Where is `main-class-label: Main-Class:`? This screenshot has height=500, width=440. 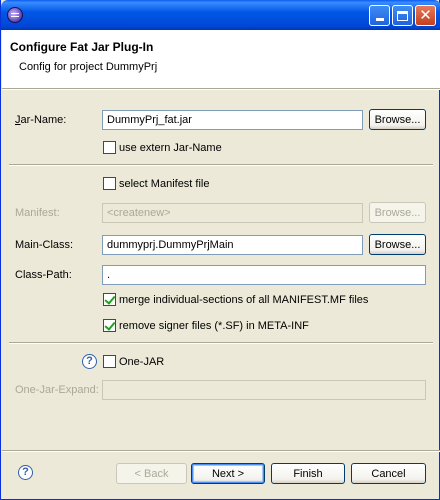
main-class-label: Main-Class: is located at coordinates (44, 245).